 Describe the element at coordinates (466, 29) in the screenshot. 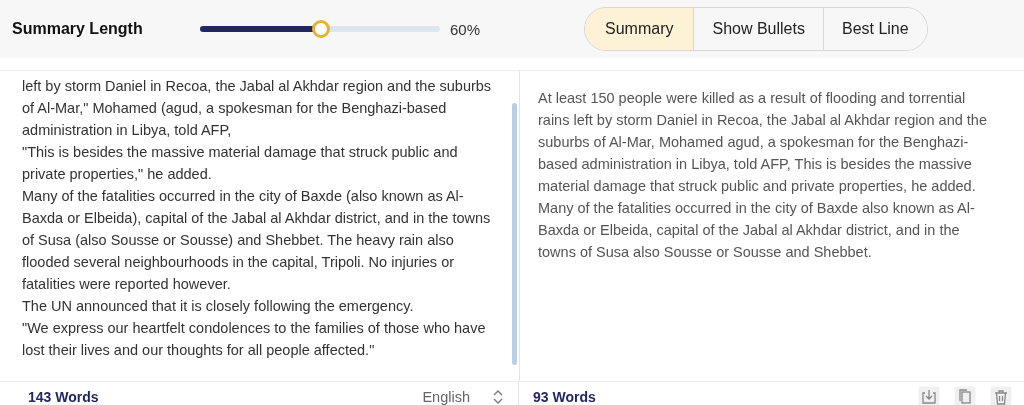

I see `summary-length-value: 60%` at that location.